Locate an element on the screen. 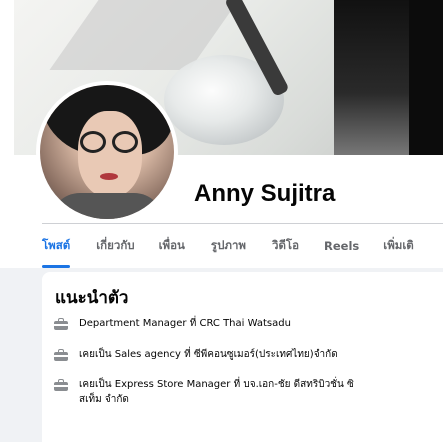 This screenshot has width=443, height=442. avatar-ring is located at coordinates (107, 152).